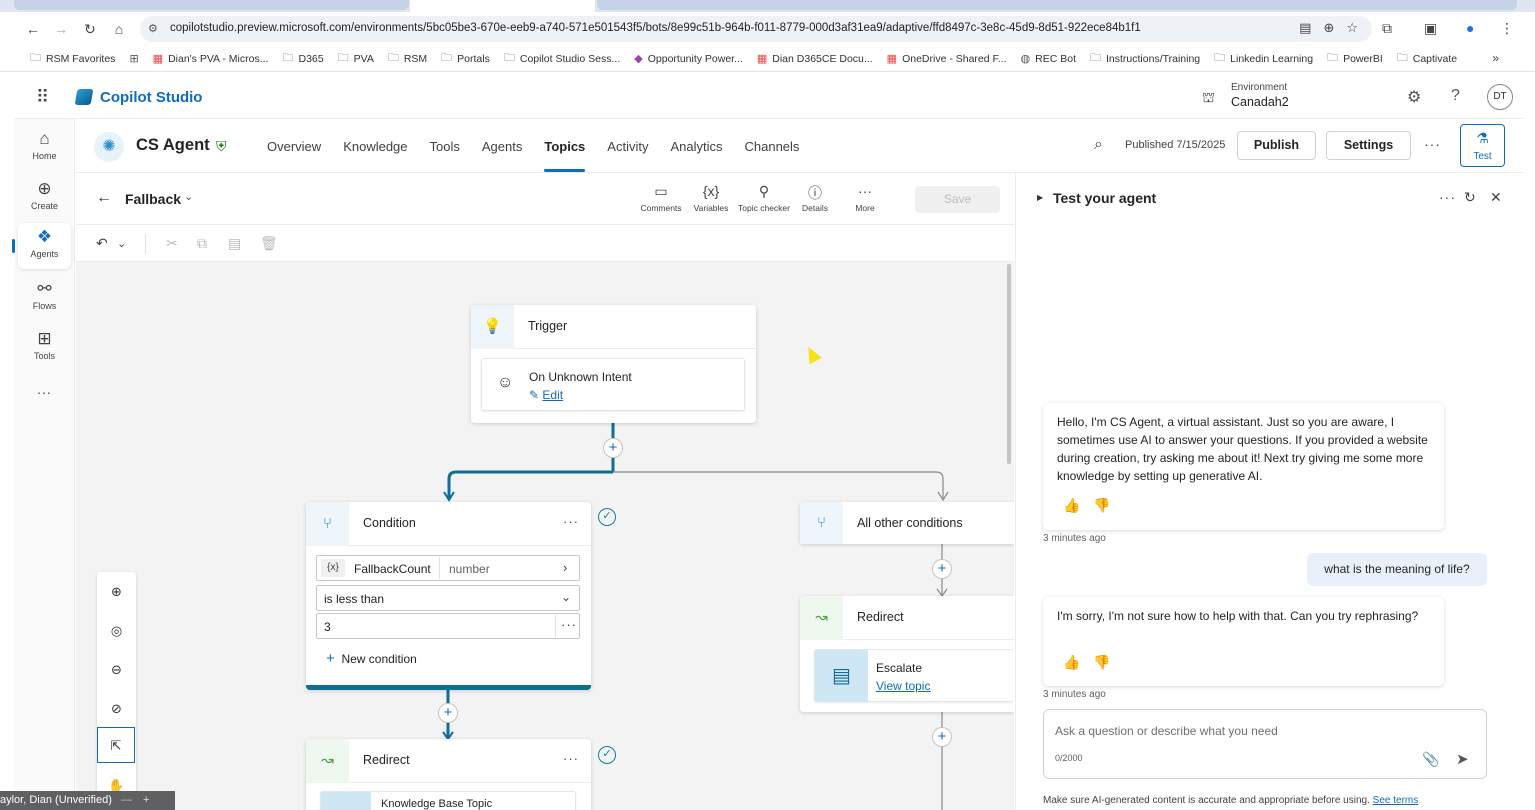 The image size is (1535, 810). I want to click on redirect-card: ▤ Escalate View topic, so click(914, 675).